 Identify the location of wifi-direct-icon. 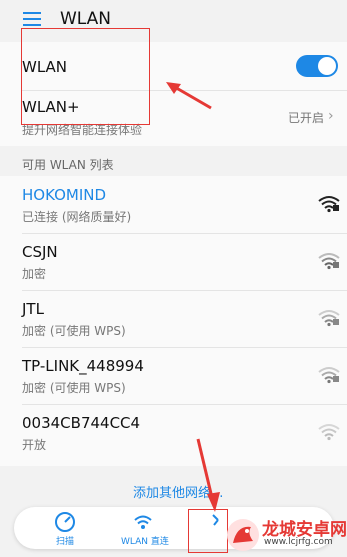
(143, 522).